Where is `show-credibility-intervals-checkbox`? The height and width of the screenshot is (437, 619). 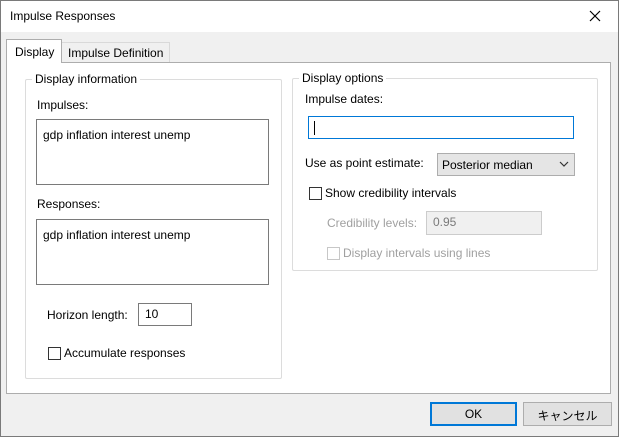
show-credibility-intervals-checkbox is located at coordinates (315, 193).